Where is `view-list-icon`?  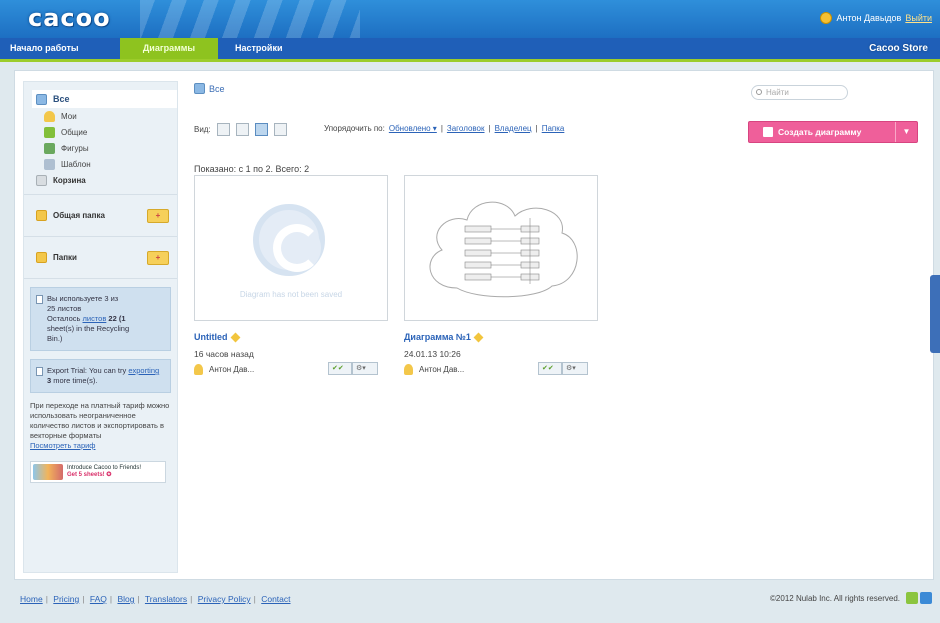 view-list-icon is located at coordinates (223, 129).